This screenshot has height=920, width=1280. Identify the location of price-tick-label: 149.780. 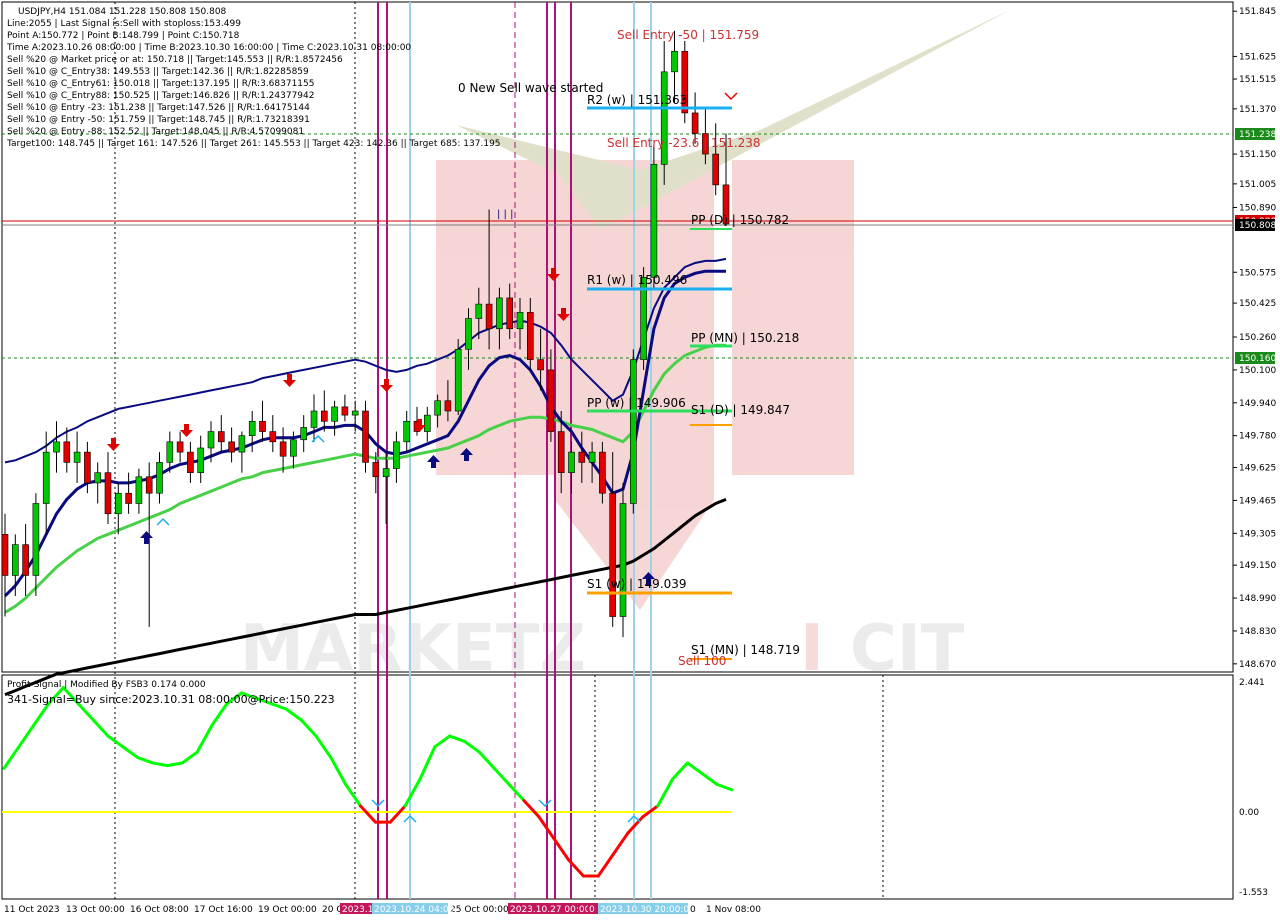
(1257, 437).